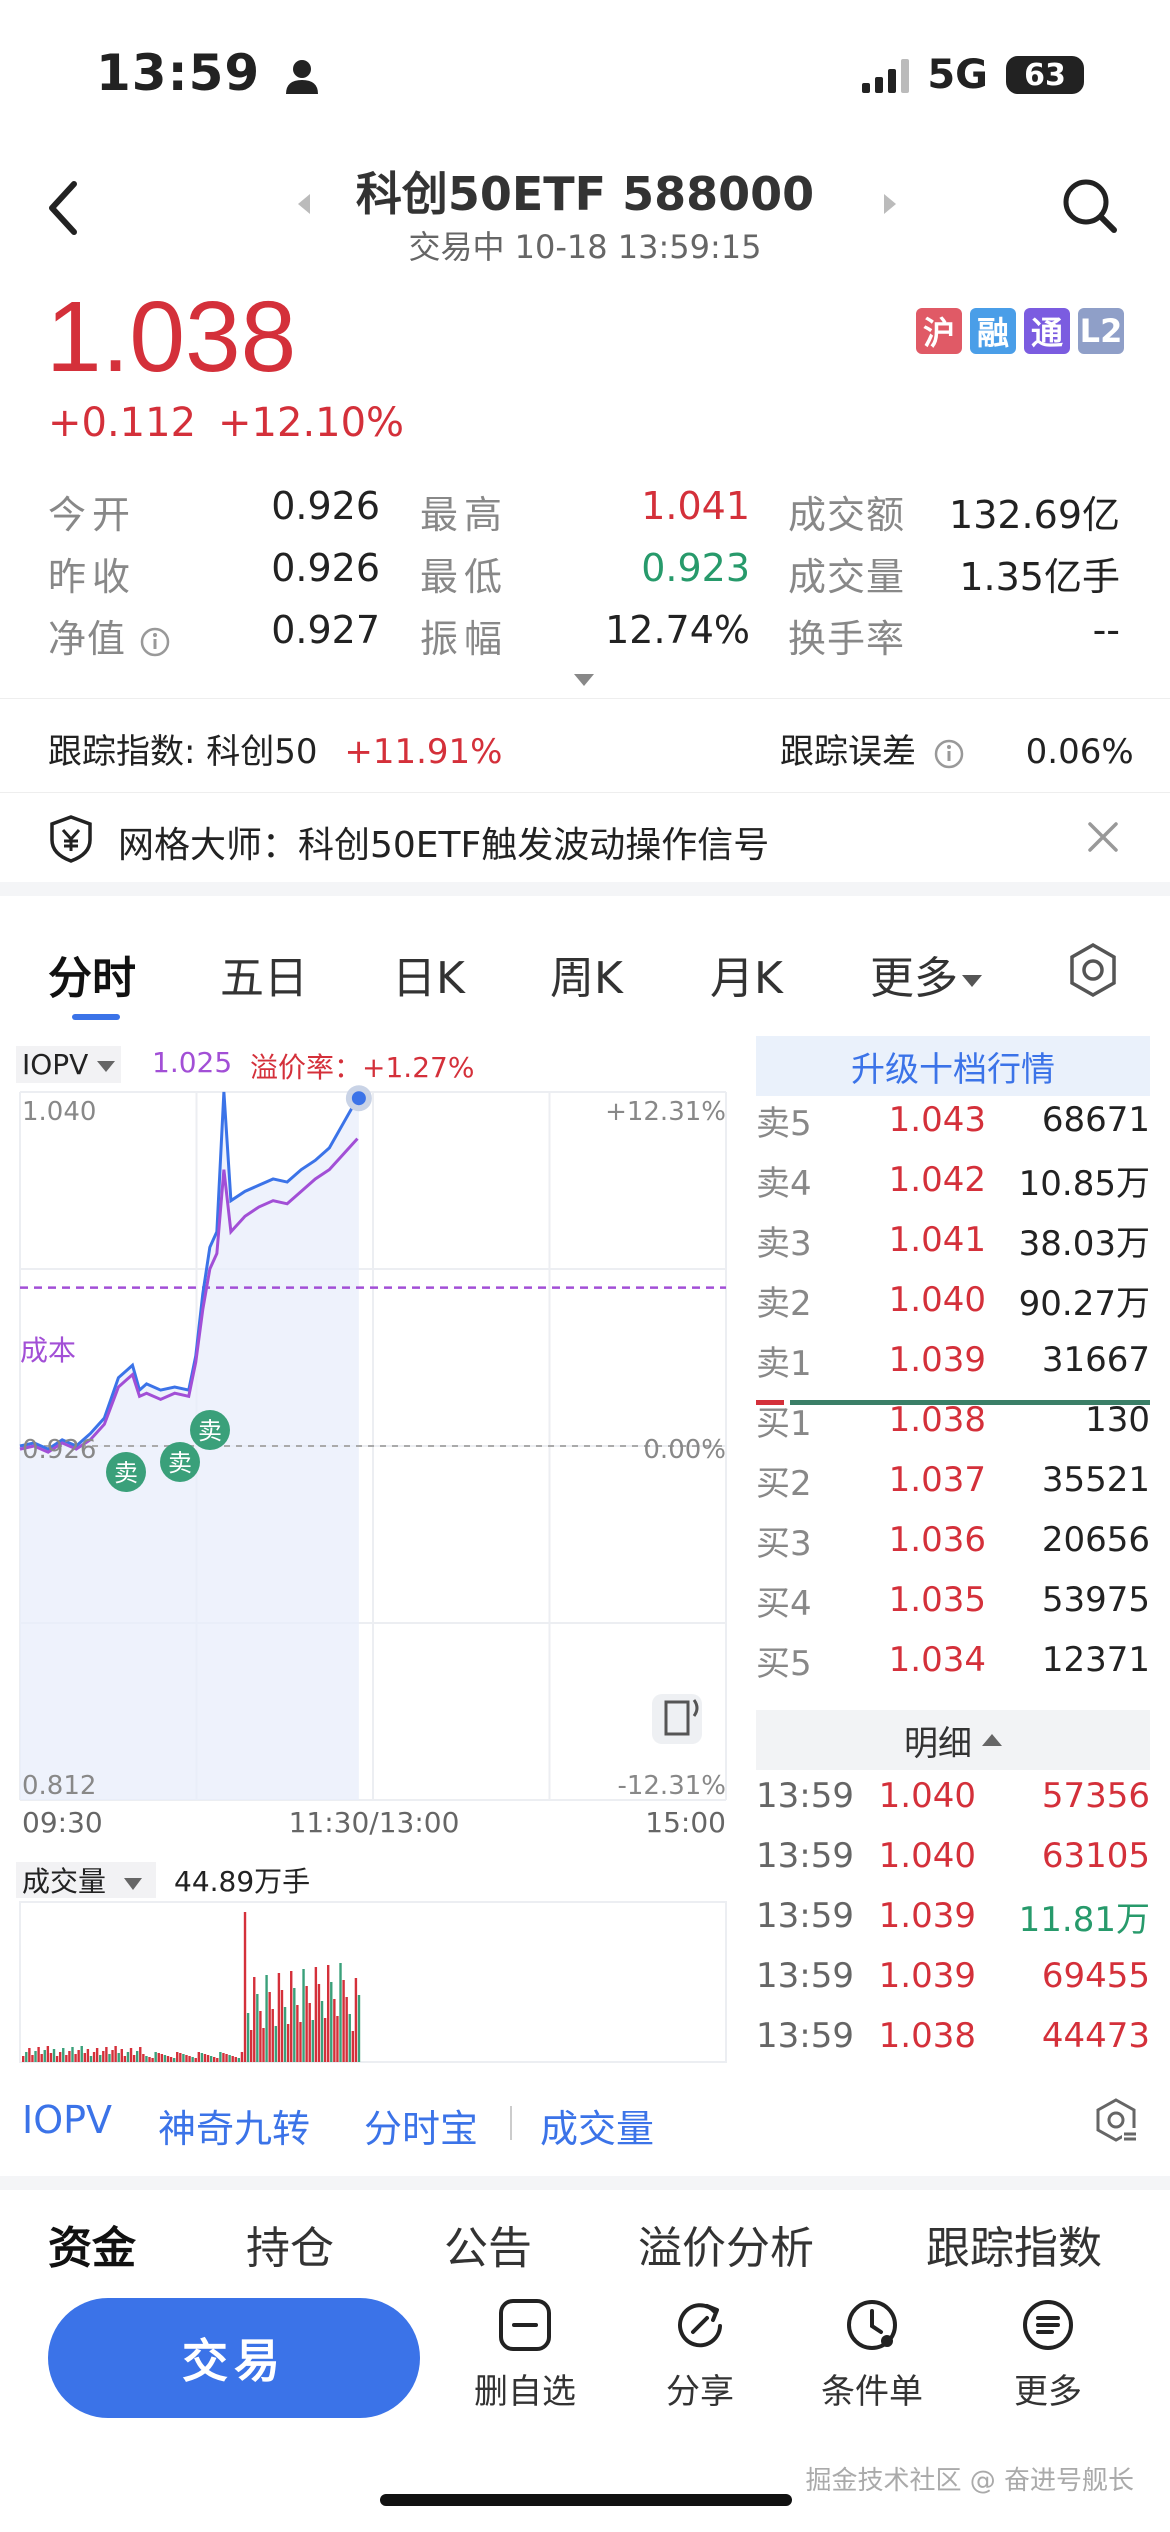  Describe the element at coordinates (1117, 1420) in the screenshot. I see `bid-row-volume: 130` at that location.